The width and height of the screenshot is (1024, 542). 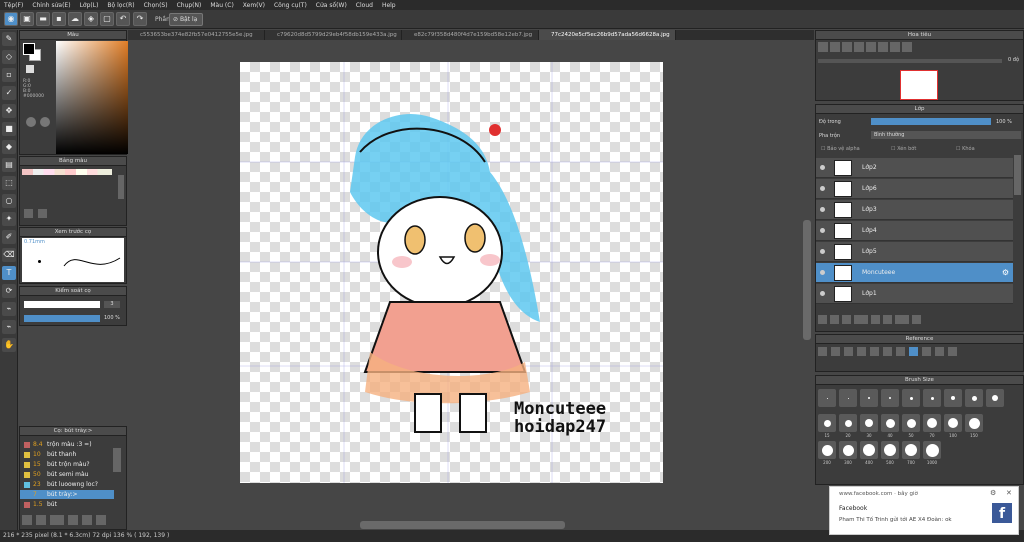 What do you see at coordinates (822, 319) in the screenshot?
I see `new-layer-icon` at bounding box center [822, 319].